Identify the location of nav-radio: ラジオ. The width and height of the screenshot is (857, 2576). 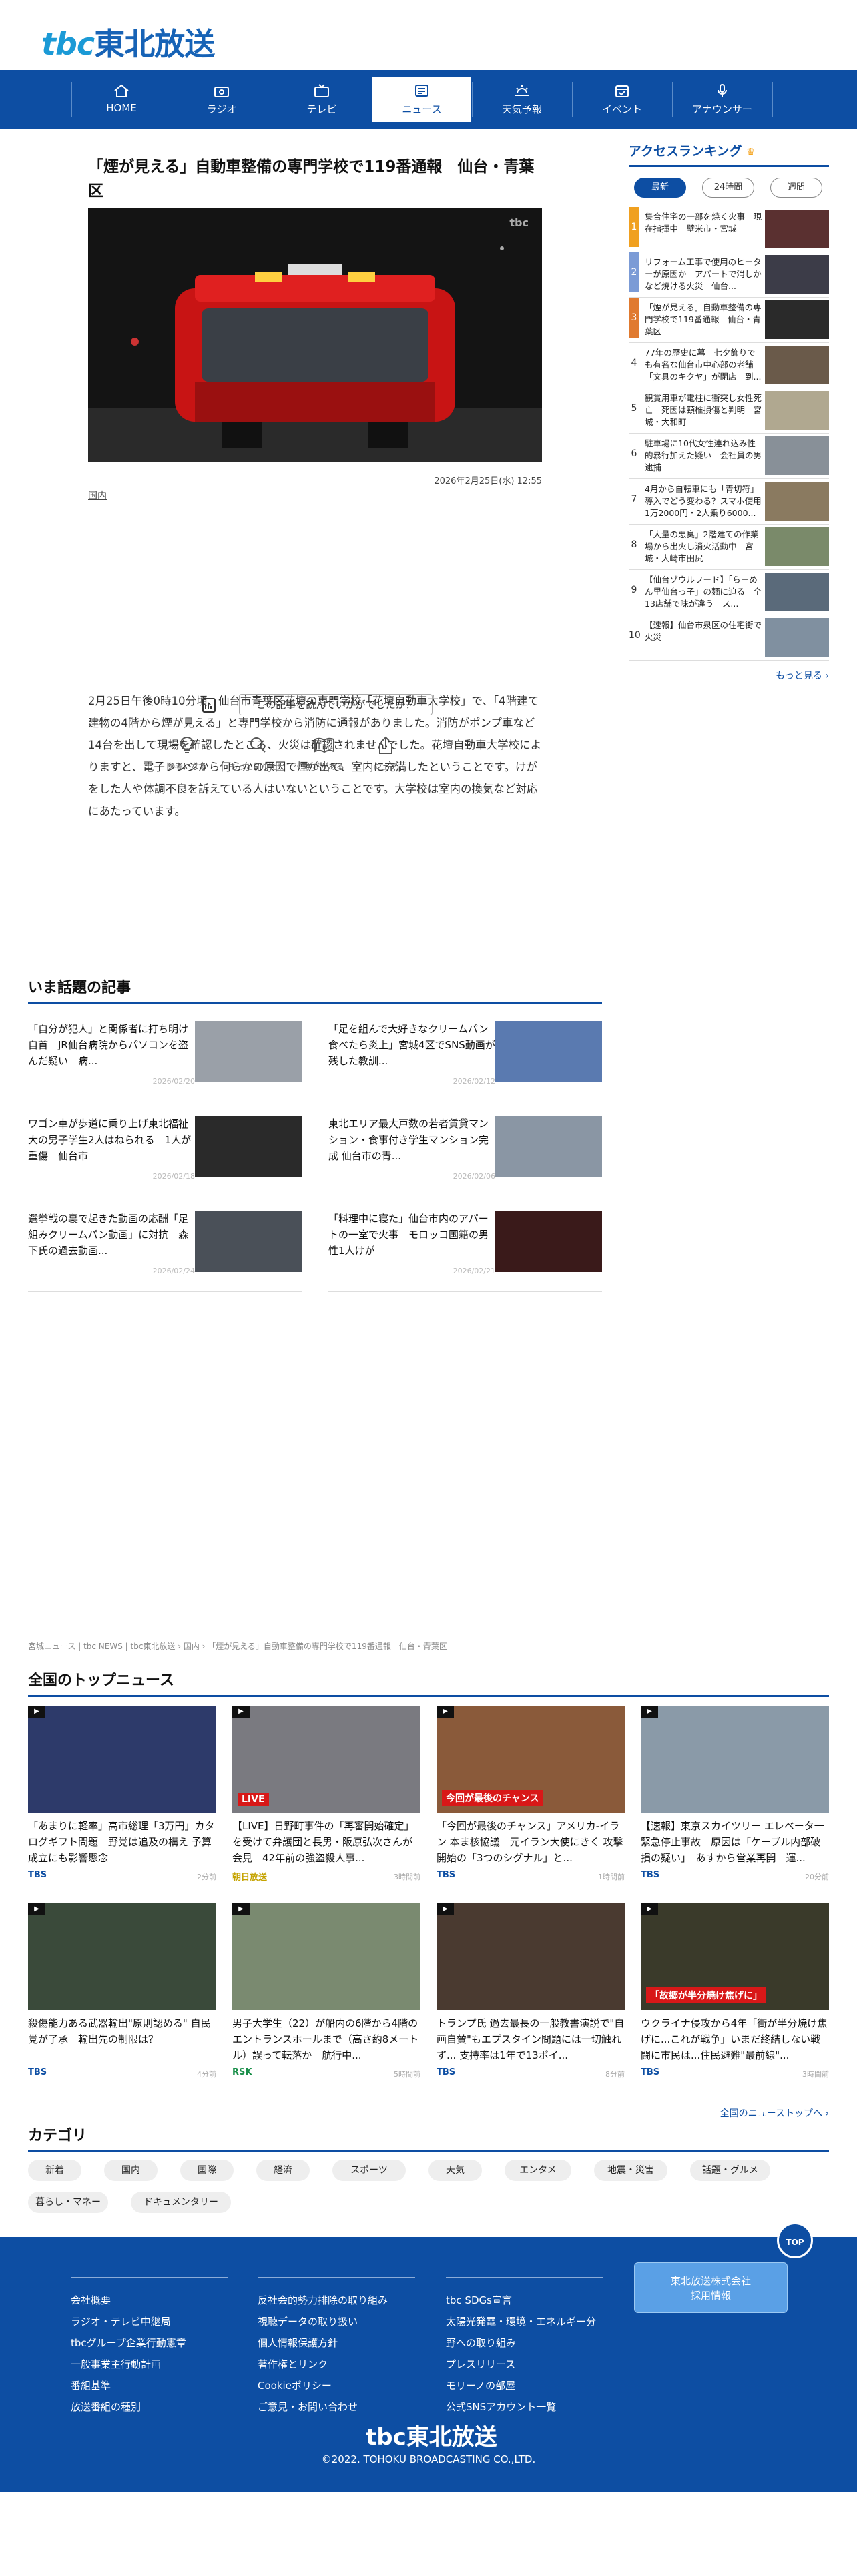
(222, 99).